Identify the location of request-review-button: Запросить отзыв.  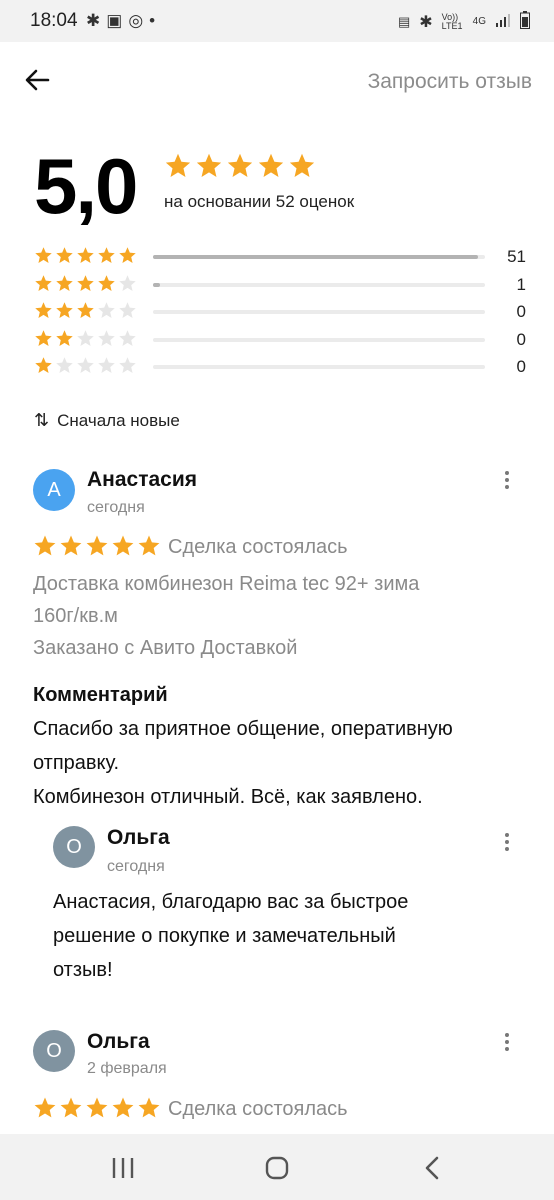
(450, 82).